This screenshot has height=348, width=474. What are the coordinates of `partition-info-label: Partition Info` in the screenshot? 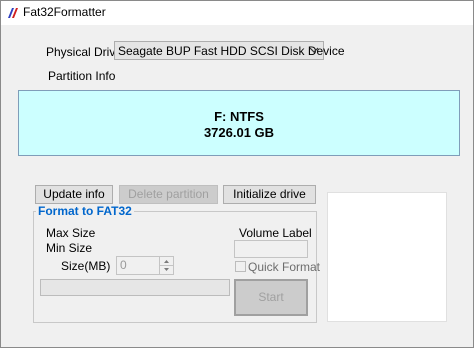 It's located at (82, 76).